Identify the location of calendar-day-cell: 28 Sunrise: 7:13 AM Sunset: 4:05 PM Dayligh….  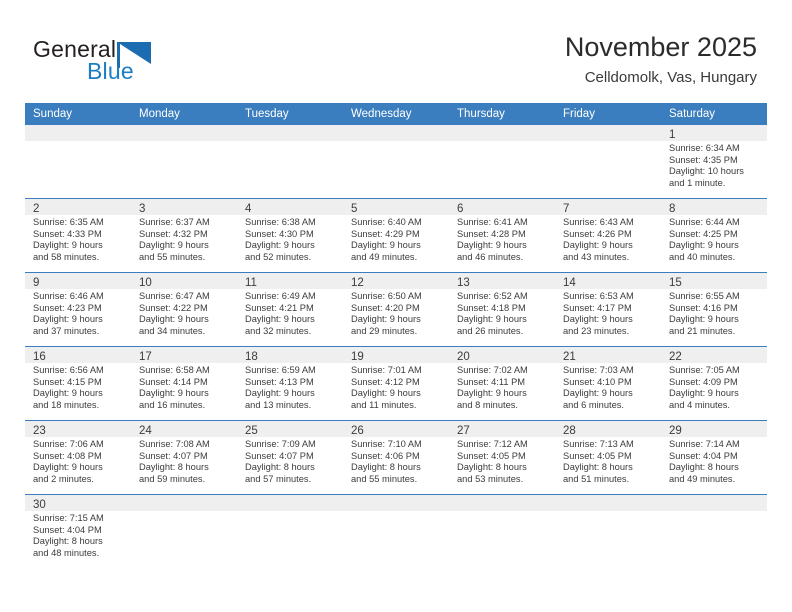
(608, 457).